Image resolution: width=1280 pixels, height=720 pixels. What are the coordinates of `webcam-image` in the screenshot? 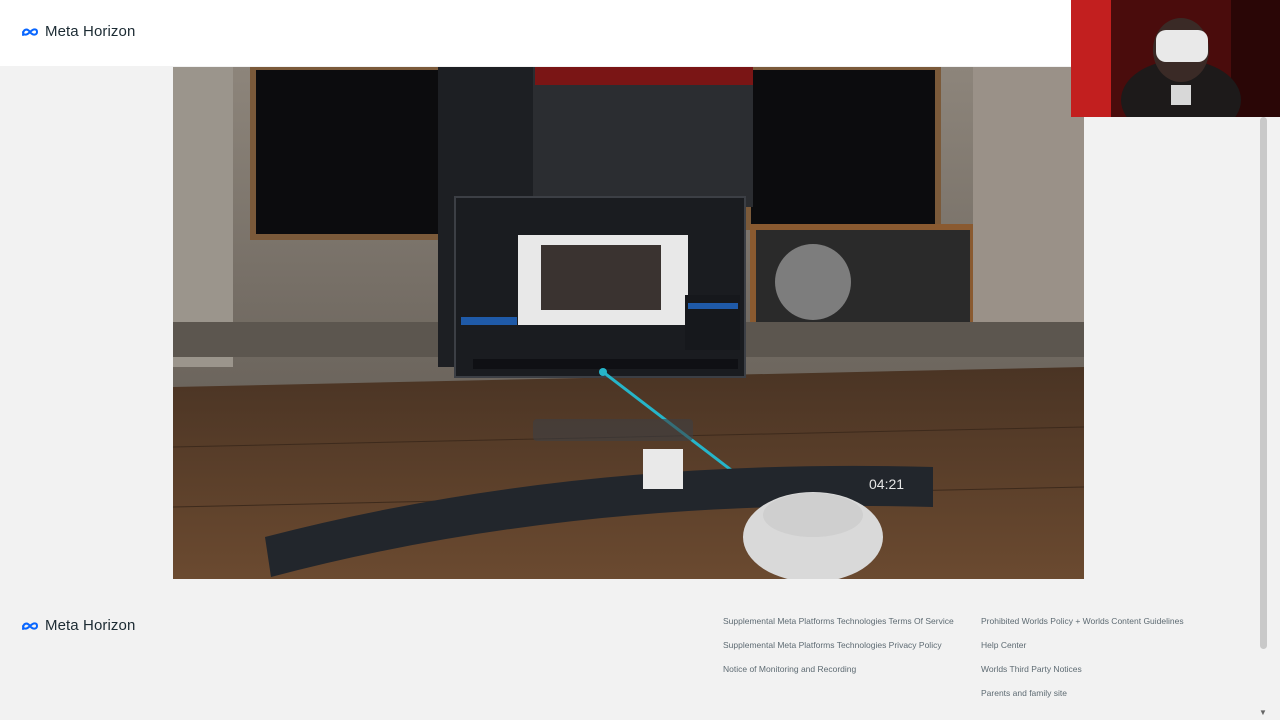 It's located at (1175, 58).